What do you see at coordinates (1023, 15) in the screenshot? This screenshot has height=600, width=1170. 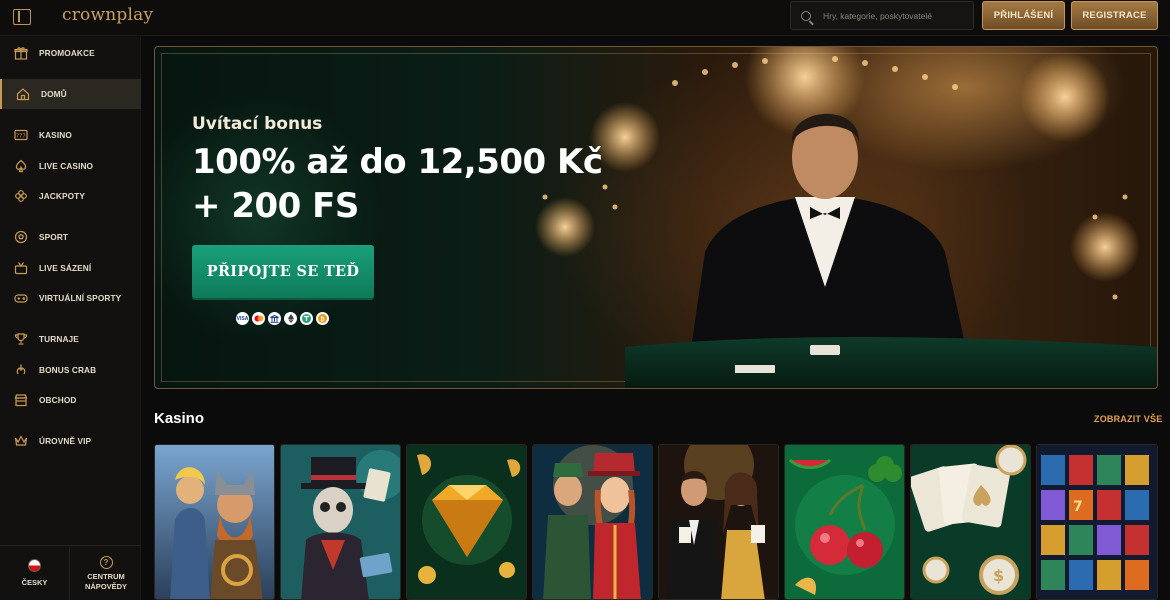 I see `login-button: PŘIHLÁŠENÍ` at bounding box center [1023, 15].